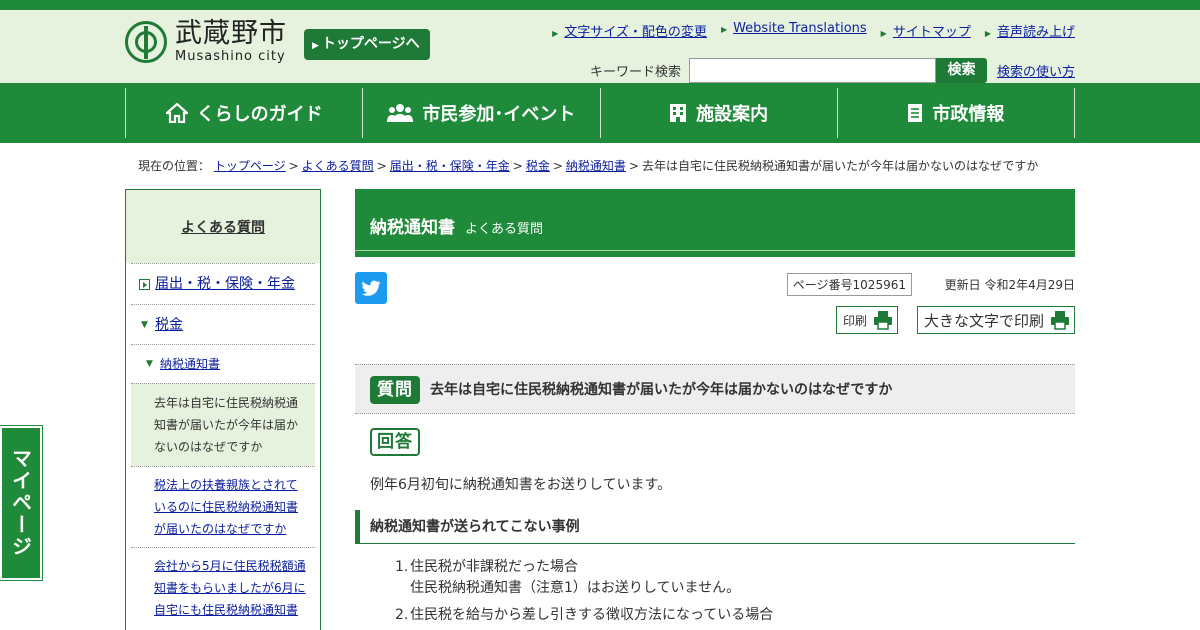  I want to click on print-large-label: 大きな文字で印刷, so click(983, 320).